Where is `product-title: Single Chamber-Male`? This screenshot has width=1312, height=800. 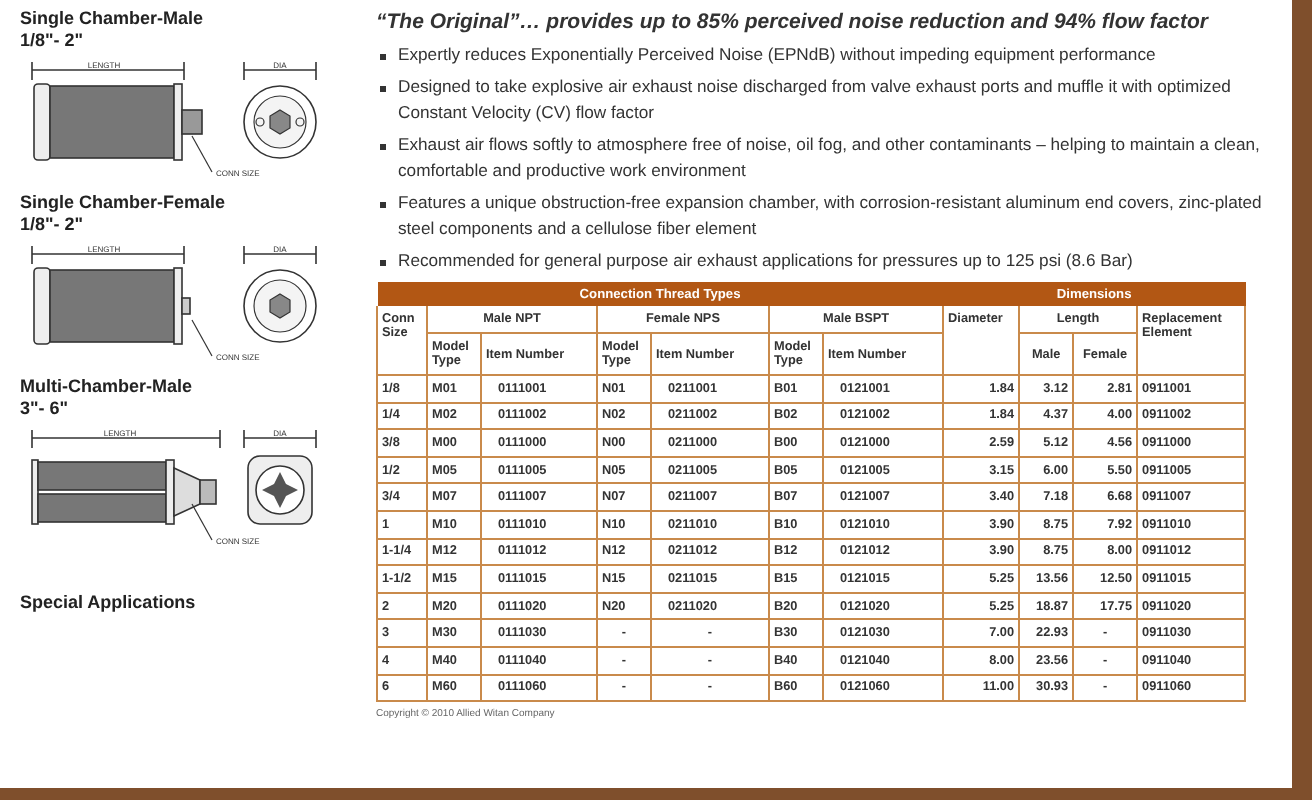 product-title: Single Chamber-Male is located at coordinates (113, 19).